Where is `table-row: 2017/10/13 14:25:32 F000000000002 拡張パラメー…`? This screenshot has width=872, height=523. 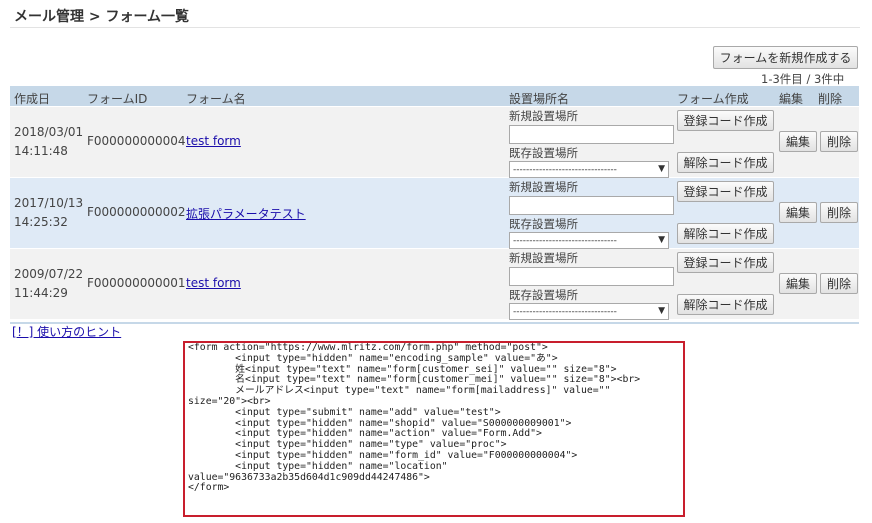
table-row: 2017/10/13 14:25:32 F000000000002 拡張パラメー… is located at coordinates (434, 213).